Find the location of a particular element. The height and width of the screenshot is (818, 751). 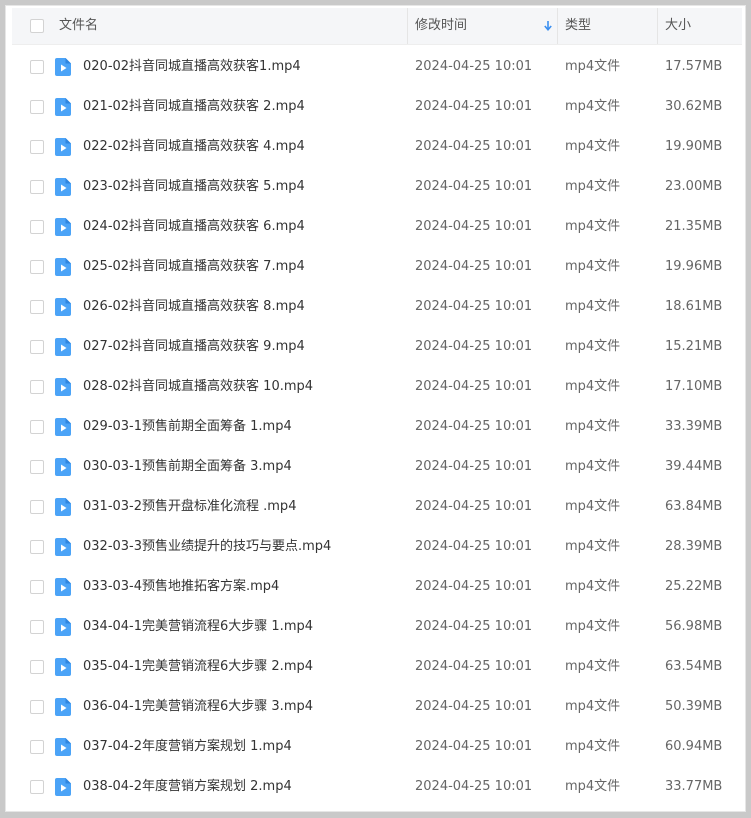

file-name: 032-03-3预售业绩提升的技巧与要点.mp4 is located at coordinates (207, 547).